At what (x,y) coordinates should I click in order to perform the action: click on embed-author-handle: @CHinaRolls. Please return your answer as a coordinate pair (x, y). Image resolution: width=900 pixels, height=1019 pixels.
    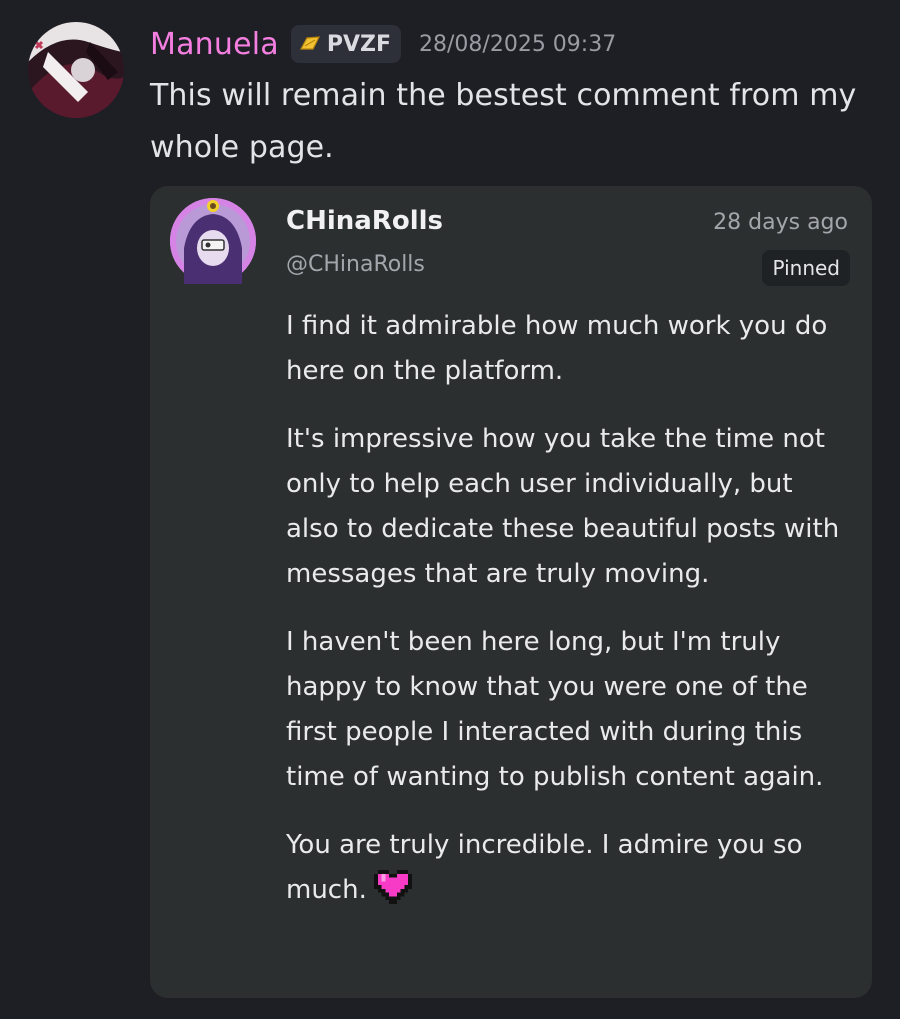
    Looking at the image, I should click on (355, 264).